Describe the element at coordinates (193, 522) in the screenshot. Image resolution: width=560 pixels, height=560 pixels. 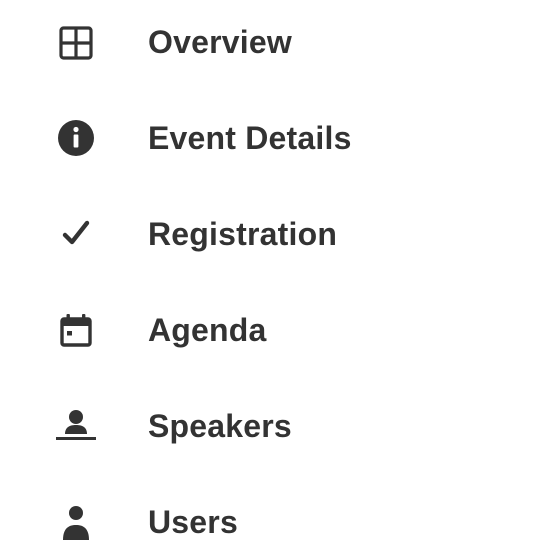
I see `sidebar-item-label: Users` at that location.